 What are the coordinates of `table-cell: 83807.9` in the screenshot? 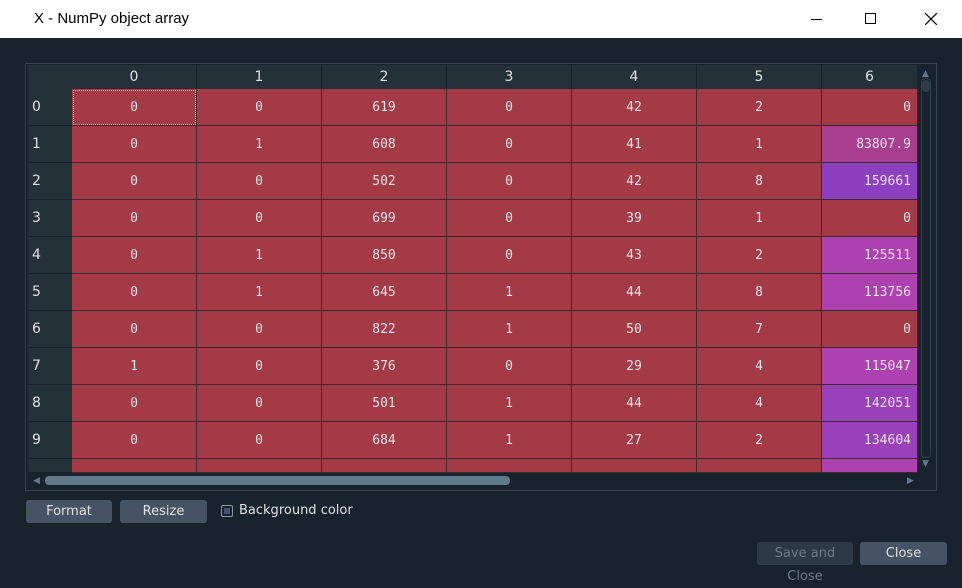 It's located at (870, 144).